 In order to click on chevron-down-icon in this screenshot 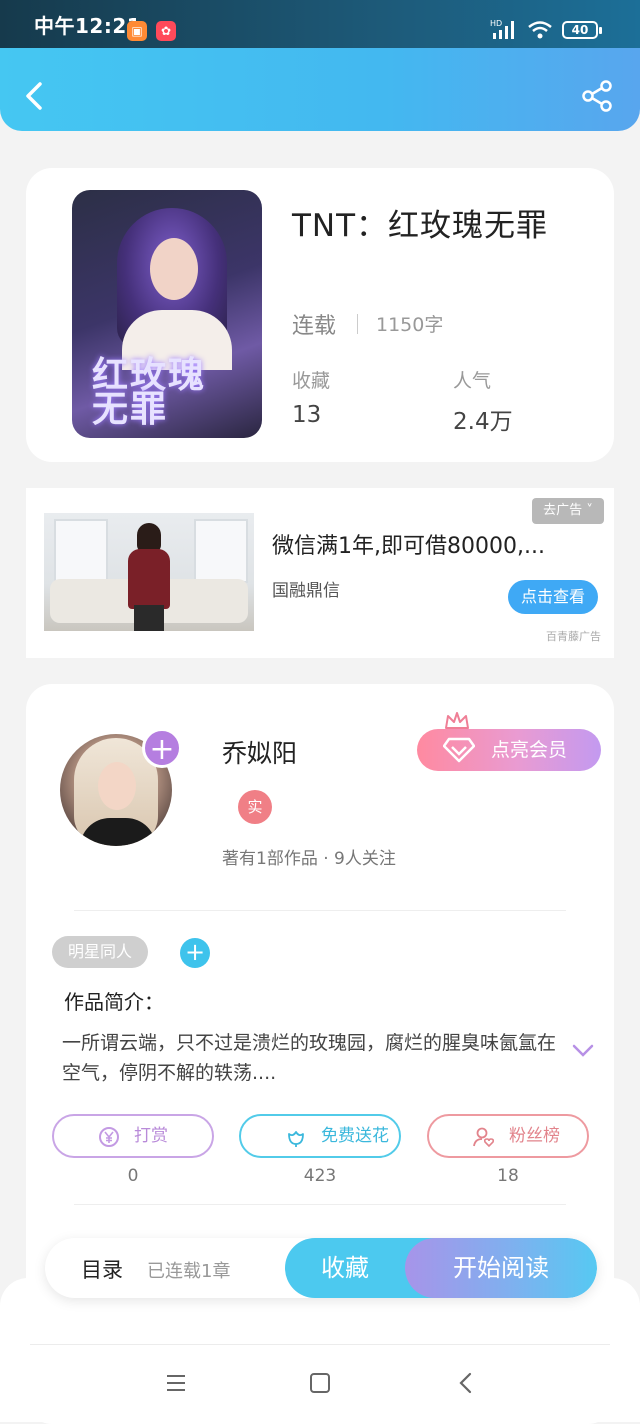, I will do `click(583, 1051)`.